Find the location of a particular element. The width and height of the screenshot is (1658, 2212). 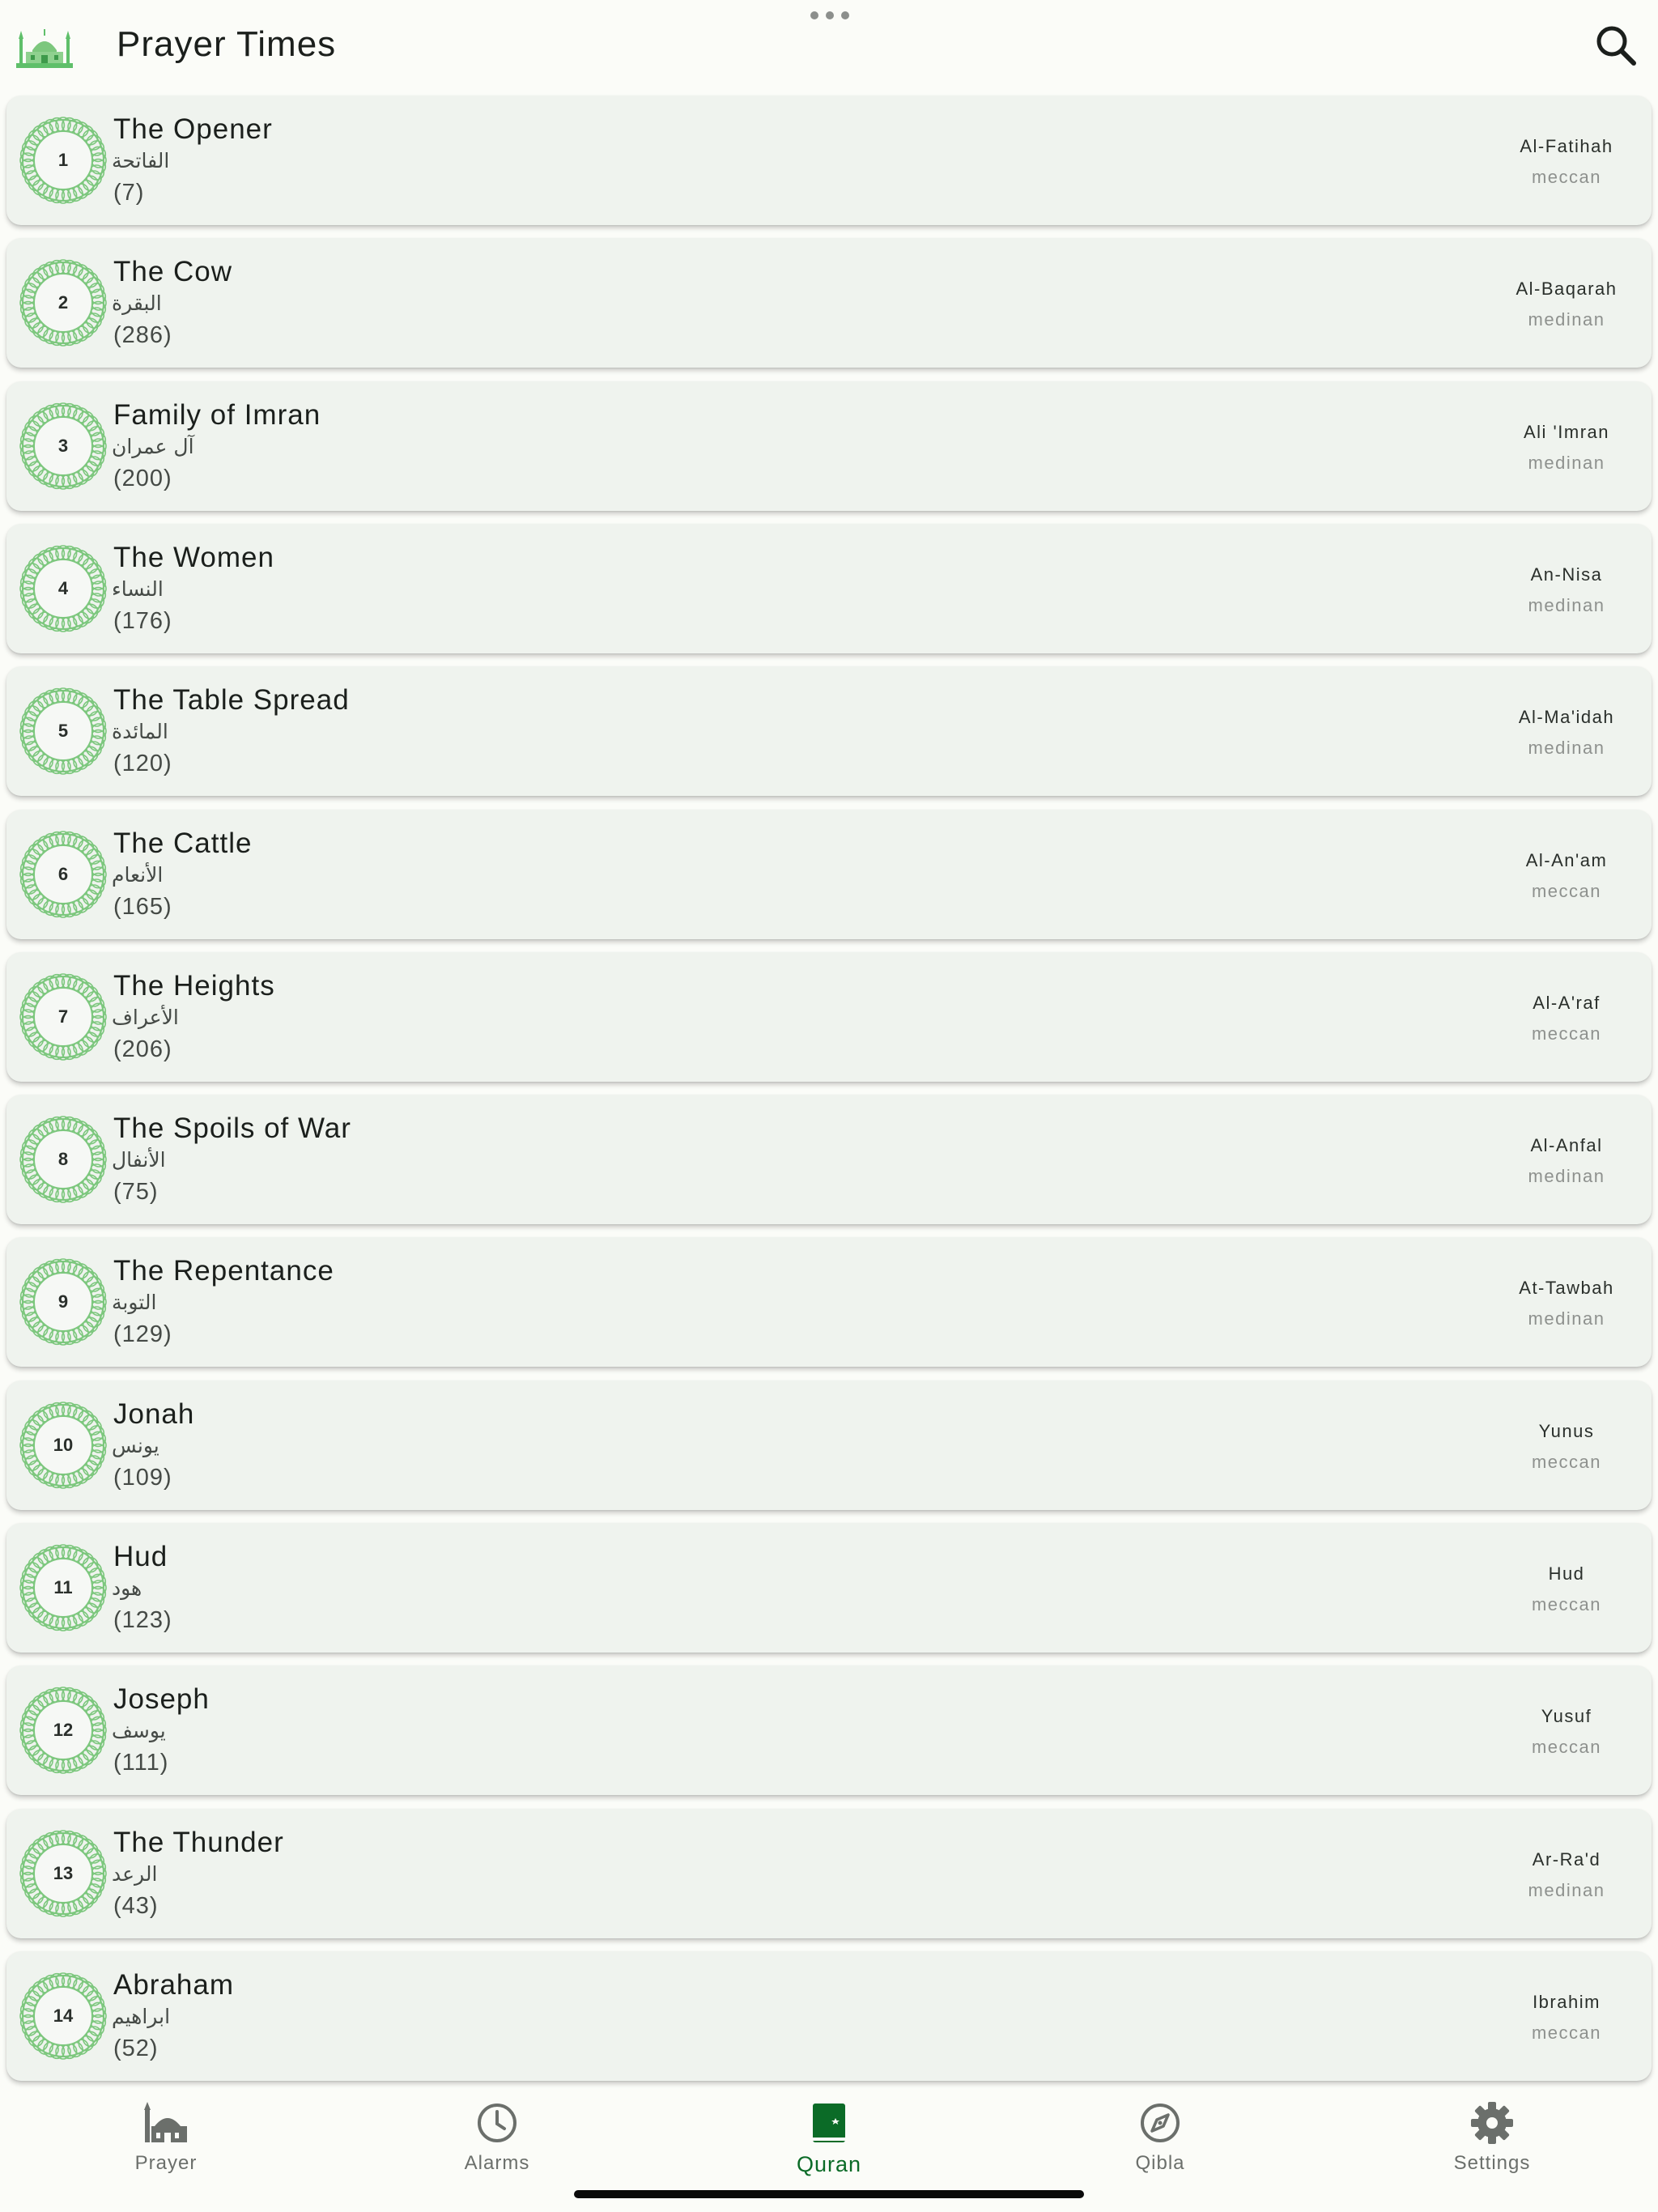

search-icon is located at coordinates (1616, 46).